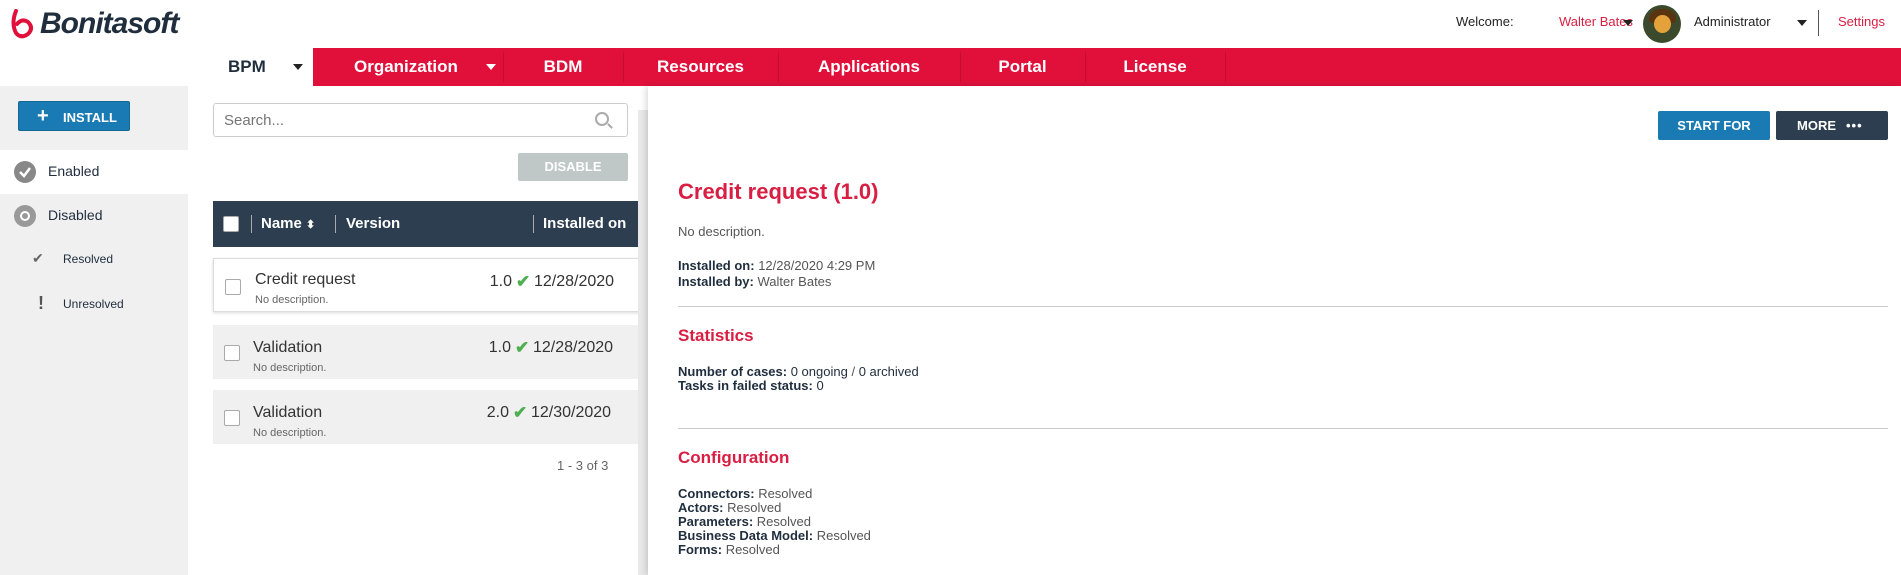  Describe the element at coordinates (305, 279) in the screenshot. I see `row-name: Credit request` at that location.